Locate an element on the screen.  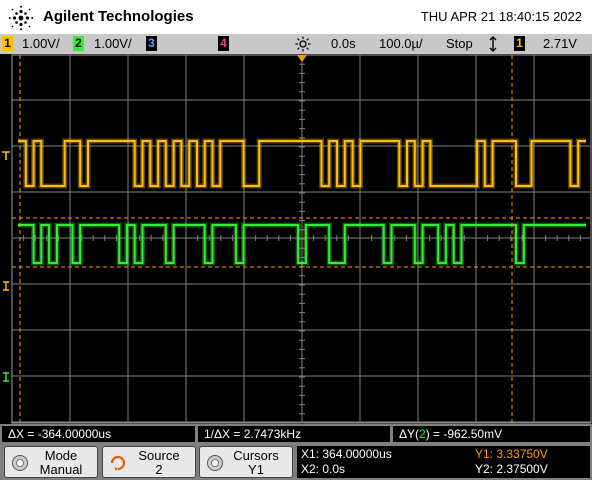
ch1-badge: 1 is located at coordinates (7, 43).